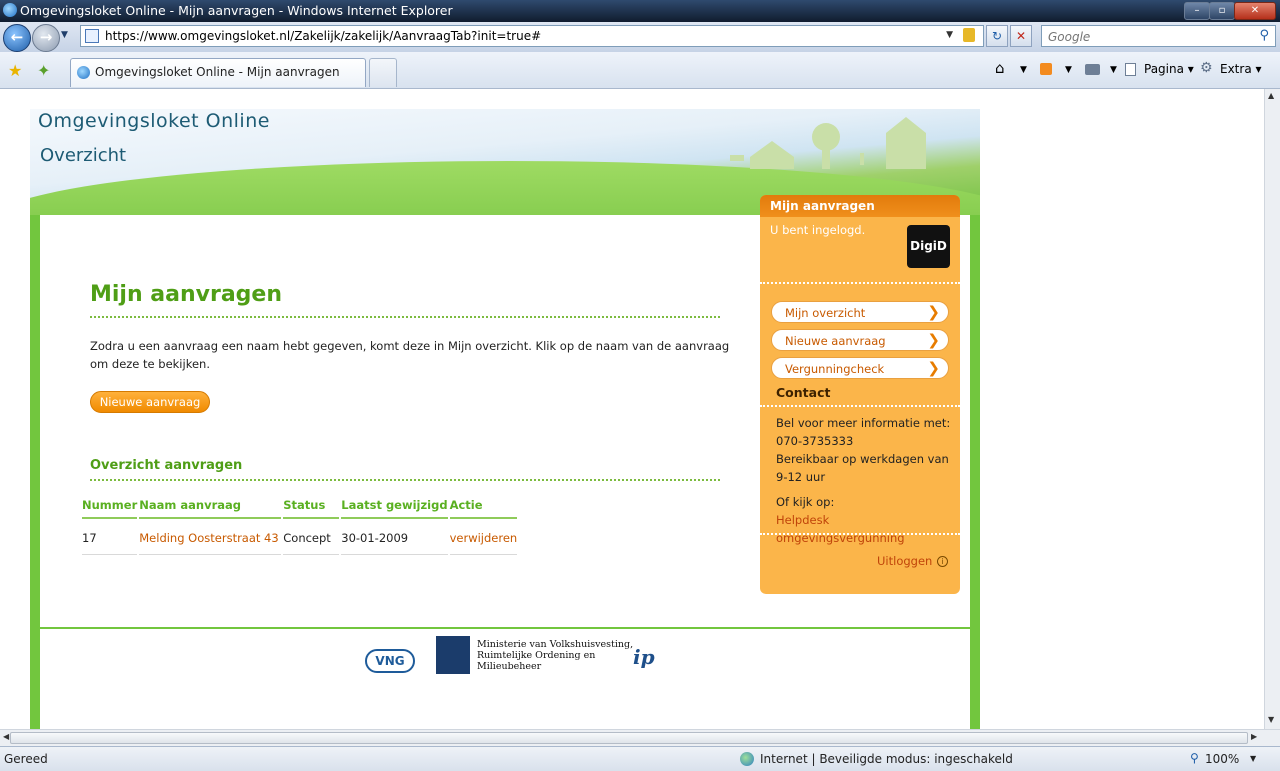 The height and width of the screenshot is (771, 1280). What do you see at coordinates (15, 70) in the screenshot?
I see `favorites-star-icon: ★` at bounding box center [15, 70].